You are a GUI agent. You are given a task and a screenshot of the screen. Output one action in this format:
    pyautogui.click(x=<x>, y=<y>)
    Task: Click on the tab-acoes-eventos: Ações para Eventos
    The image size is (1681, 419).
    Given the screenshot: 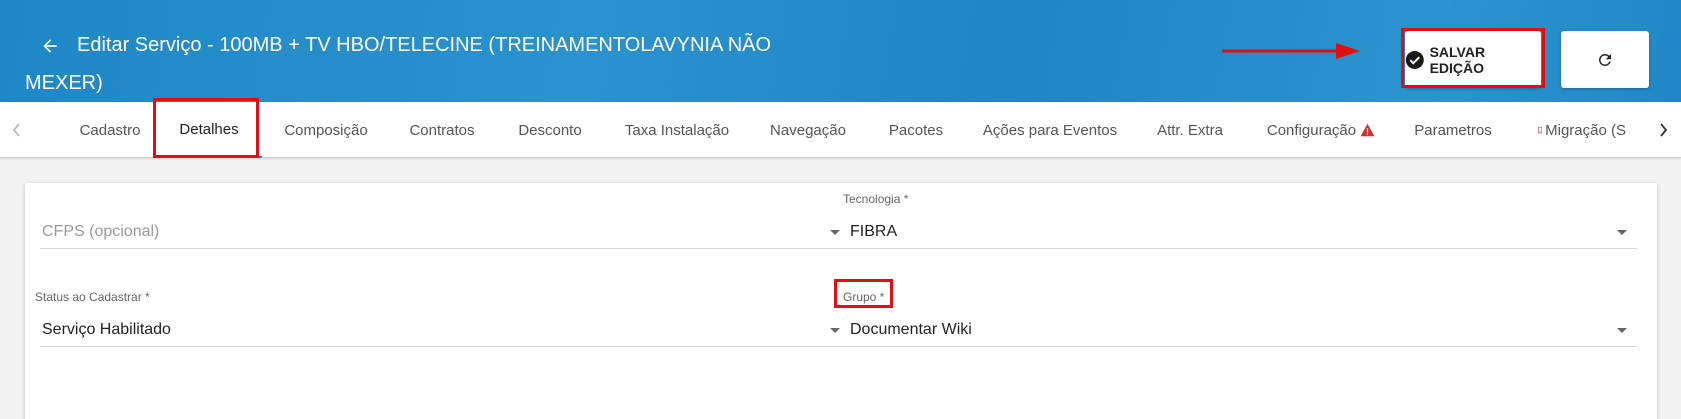 What is the action you would take?
    pyautogui.click(x=1050, y=130)
    